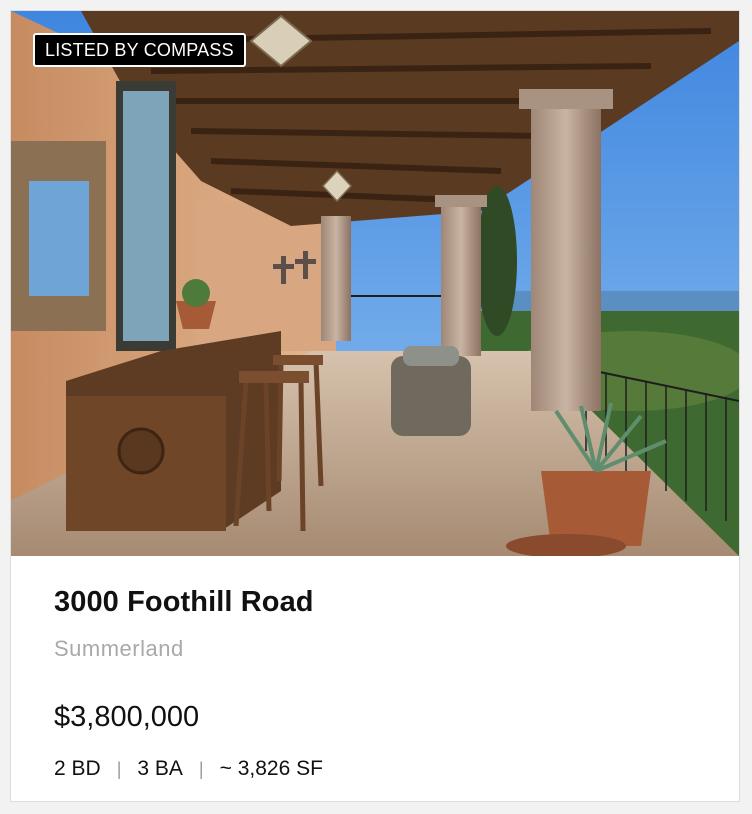 This screenshot has height=814, width=752. Describe the element at coordinates (271, 768) in the screenshot. I see `square-footage: ~ 3,826 SF` at that location.